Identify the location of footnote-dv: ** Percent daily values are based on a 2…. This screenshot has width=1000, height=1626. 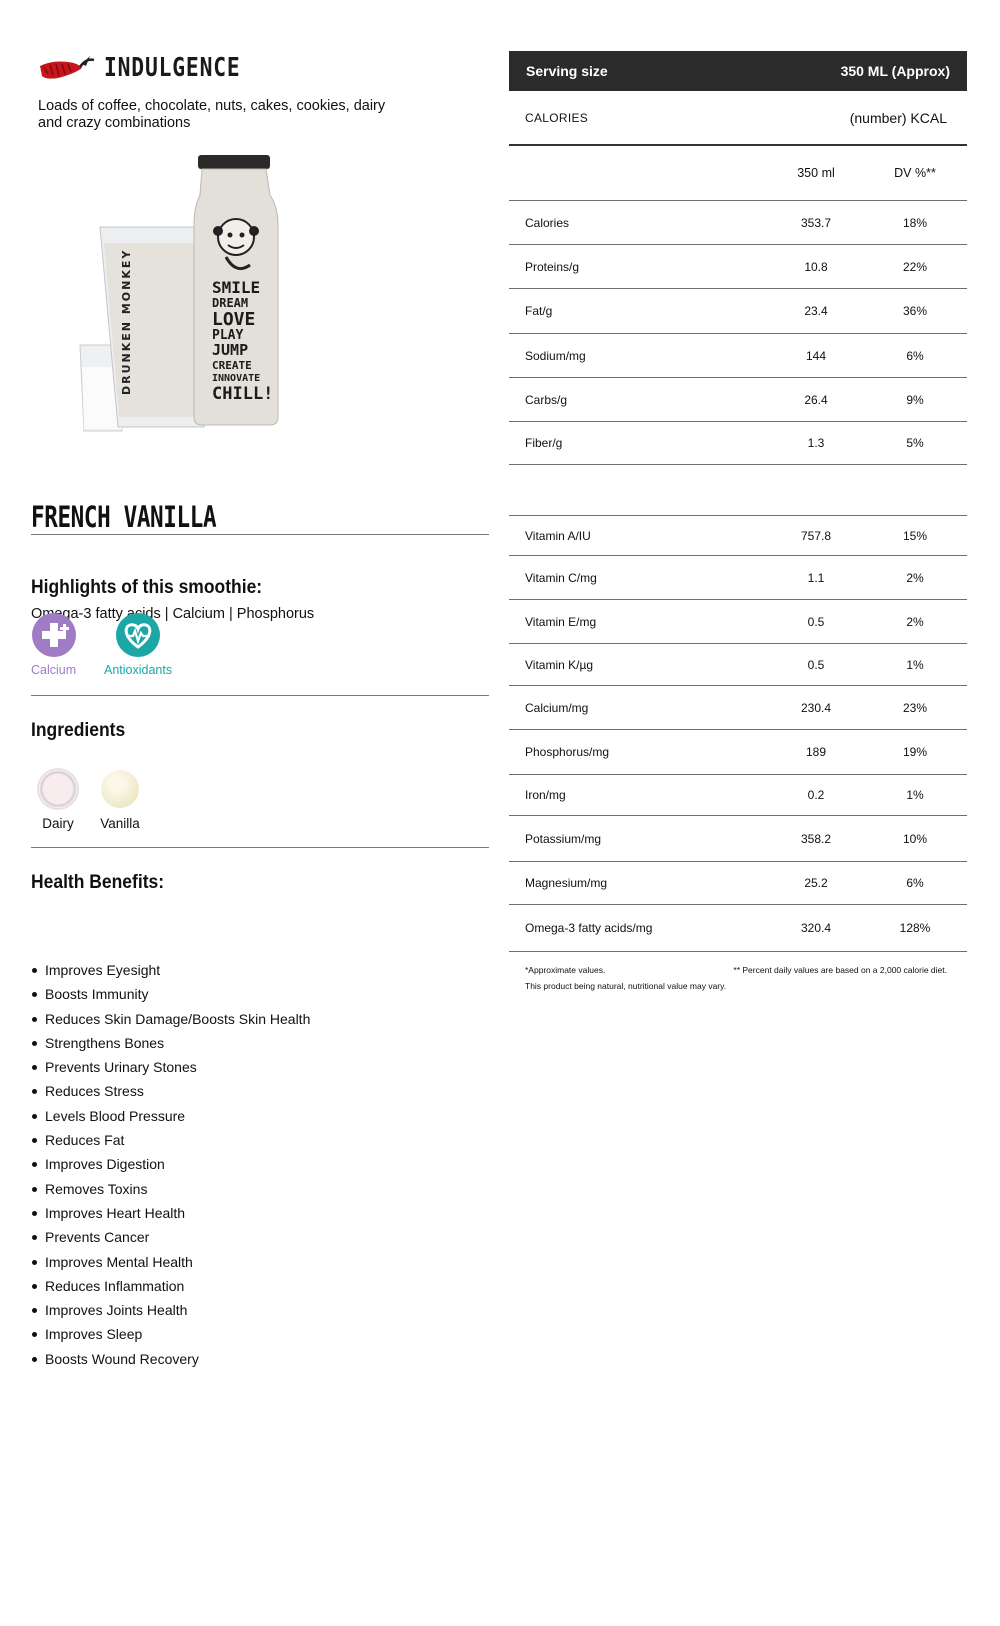
(840, 970).